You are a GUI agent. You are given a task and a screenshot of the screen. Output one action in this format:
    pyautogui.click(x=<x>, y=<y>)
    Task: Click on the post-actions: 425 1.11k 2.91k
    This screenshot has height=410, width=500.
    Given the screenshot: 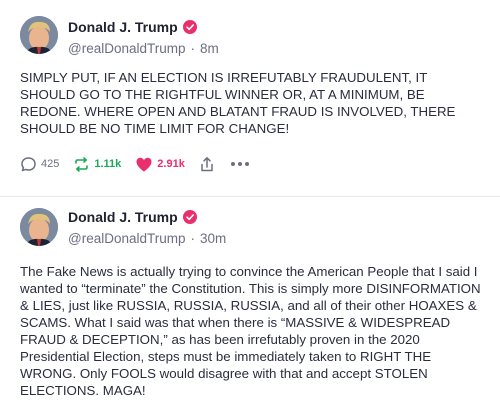 What is the action you would take?
    pyautogui.click(x=134, y=164)
    